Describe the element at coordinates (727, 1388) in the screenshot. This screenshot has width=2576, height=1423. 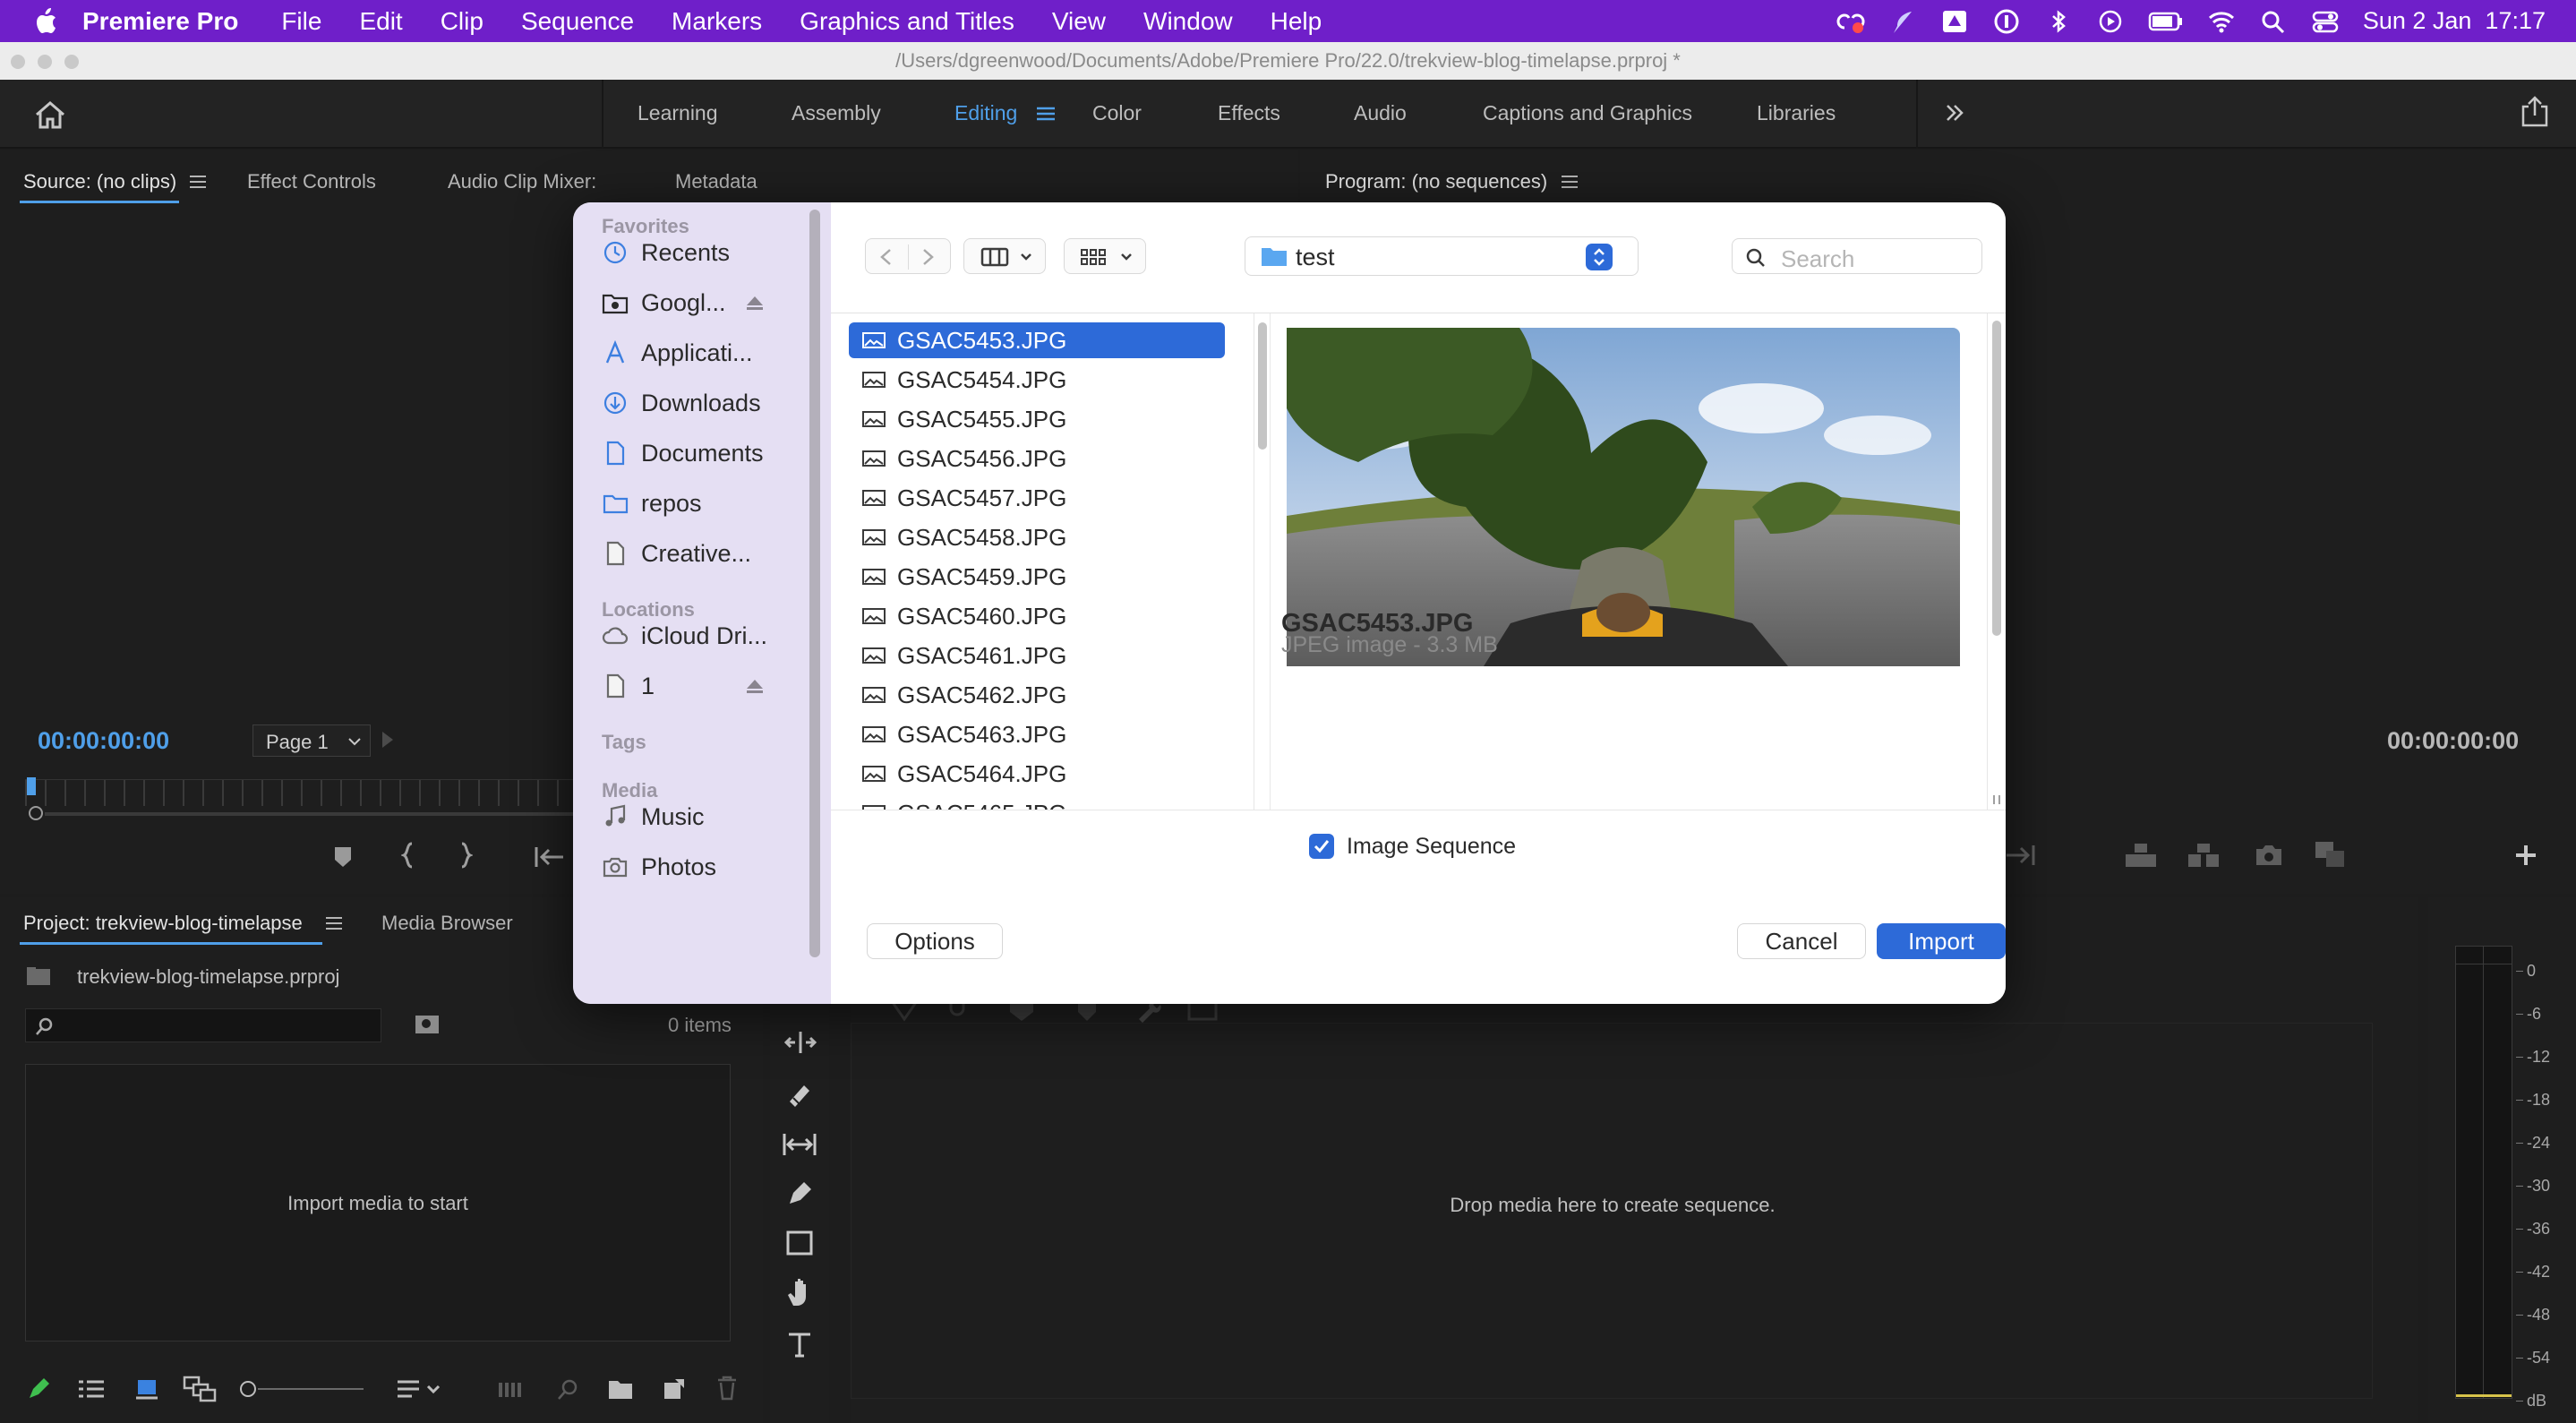
I see `clear-icon` at that location.